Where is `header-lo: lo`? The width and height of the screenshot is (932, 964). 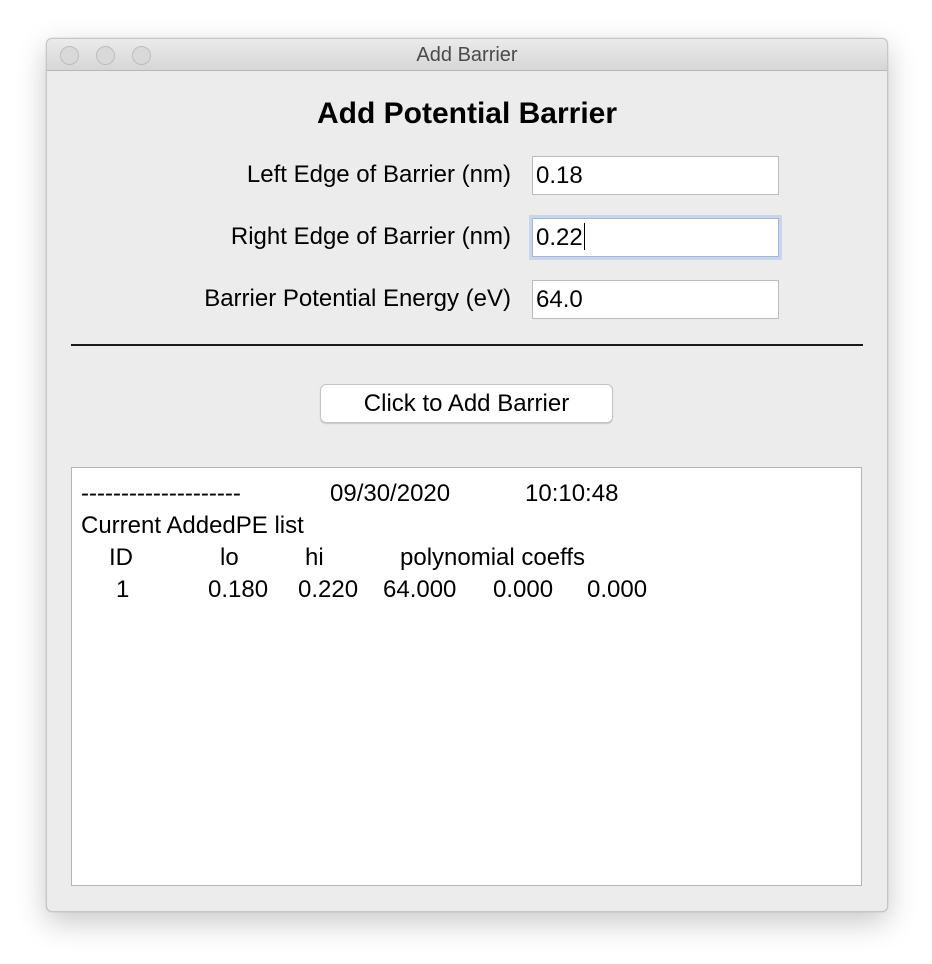 header-lo: lo is located at coordinates (229, 557).